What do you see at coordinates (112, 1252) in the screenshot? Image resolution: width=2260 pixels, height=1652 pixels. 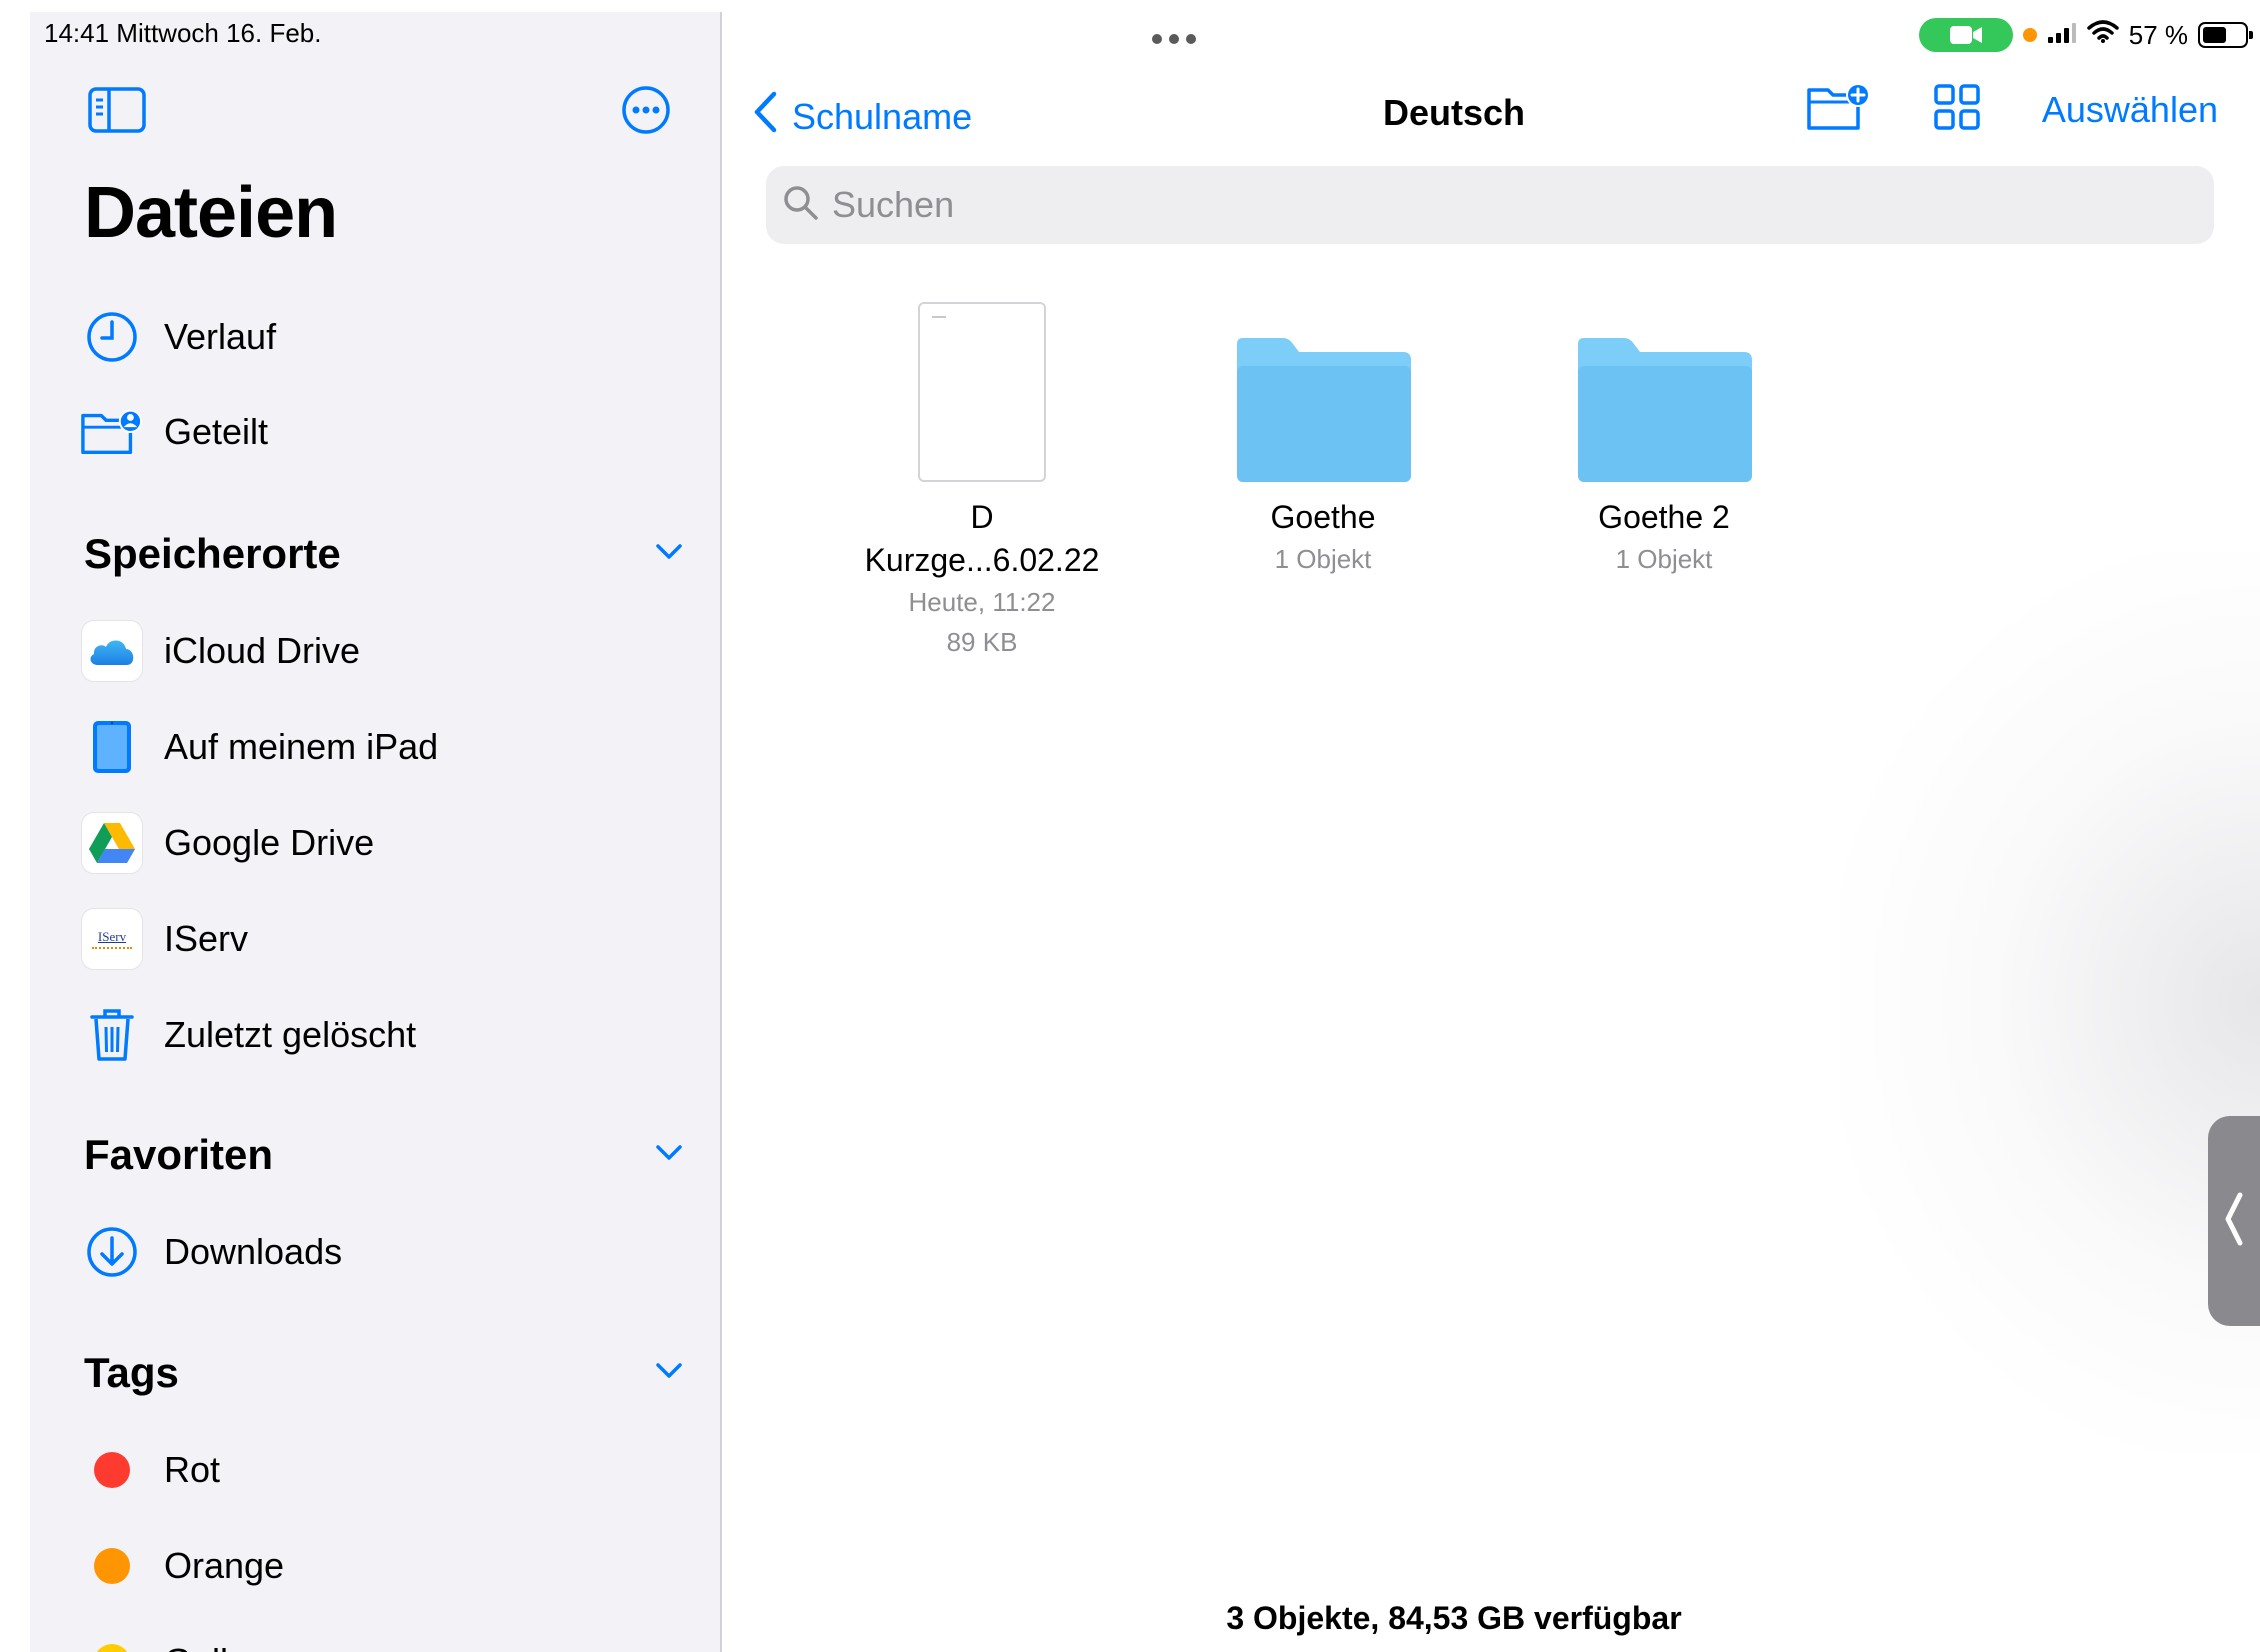 I see `download-icon` at bounding box center [112, 1252].